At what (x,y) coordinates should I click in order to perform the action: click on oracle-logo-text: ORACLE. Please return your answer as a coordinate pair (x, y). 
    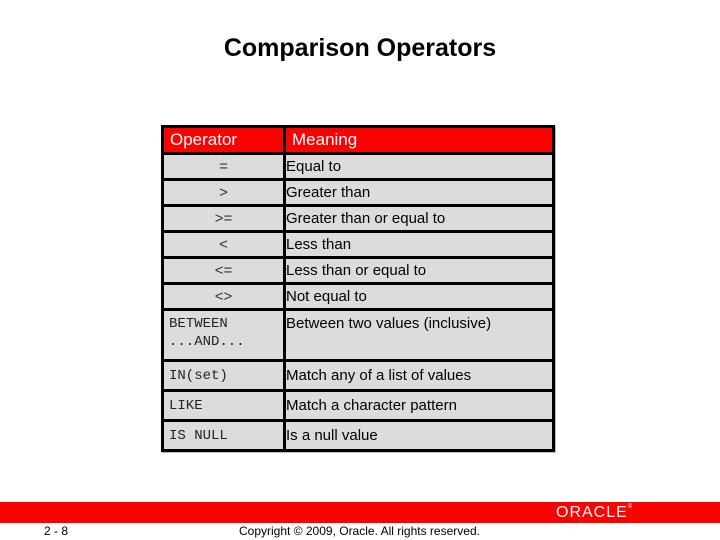
    Looking at the image, I should click on (592, 512).